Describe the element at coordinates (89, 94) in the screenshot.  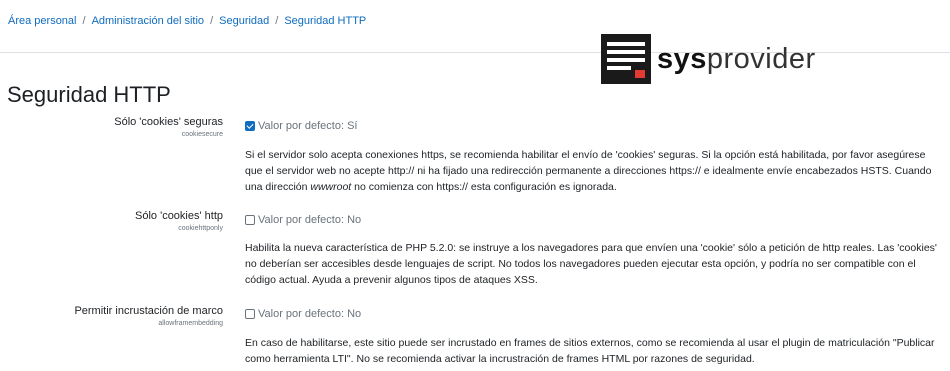
I see `page-title: Seguridad HTTP` at that location.